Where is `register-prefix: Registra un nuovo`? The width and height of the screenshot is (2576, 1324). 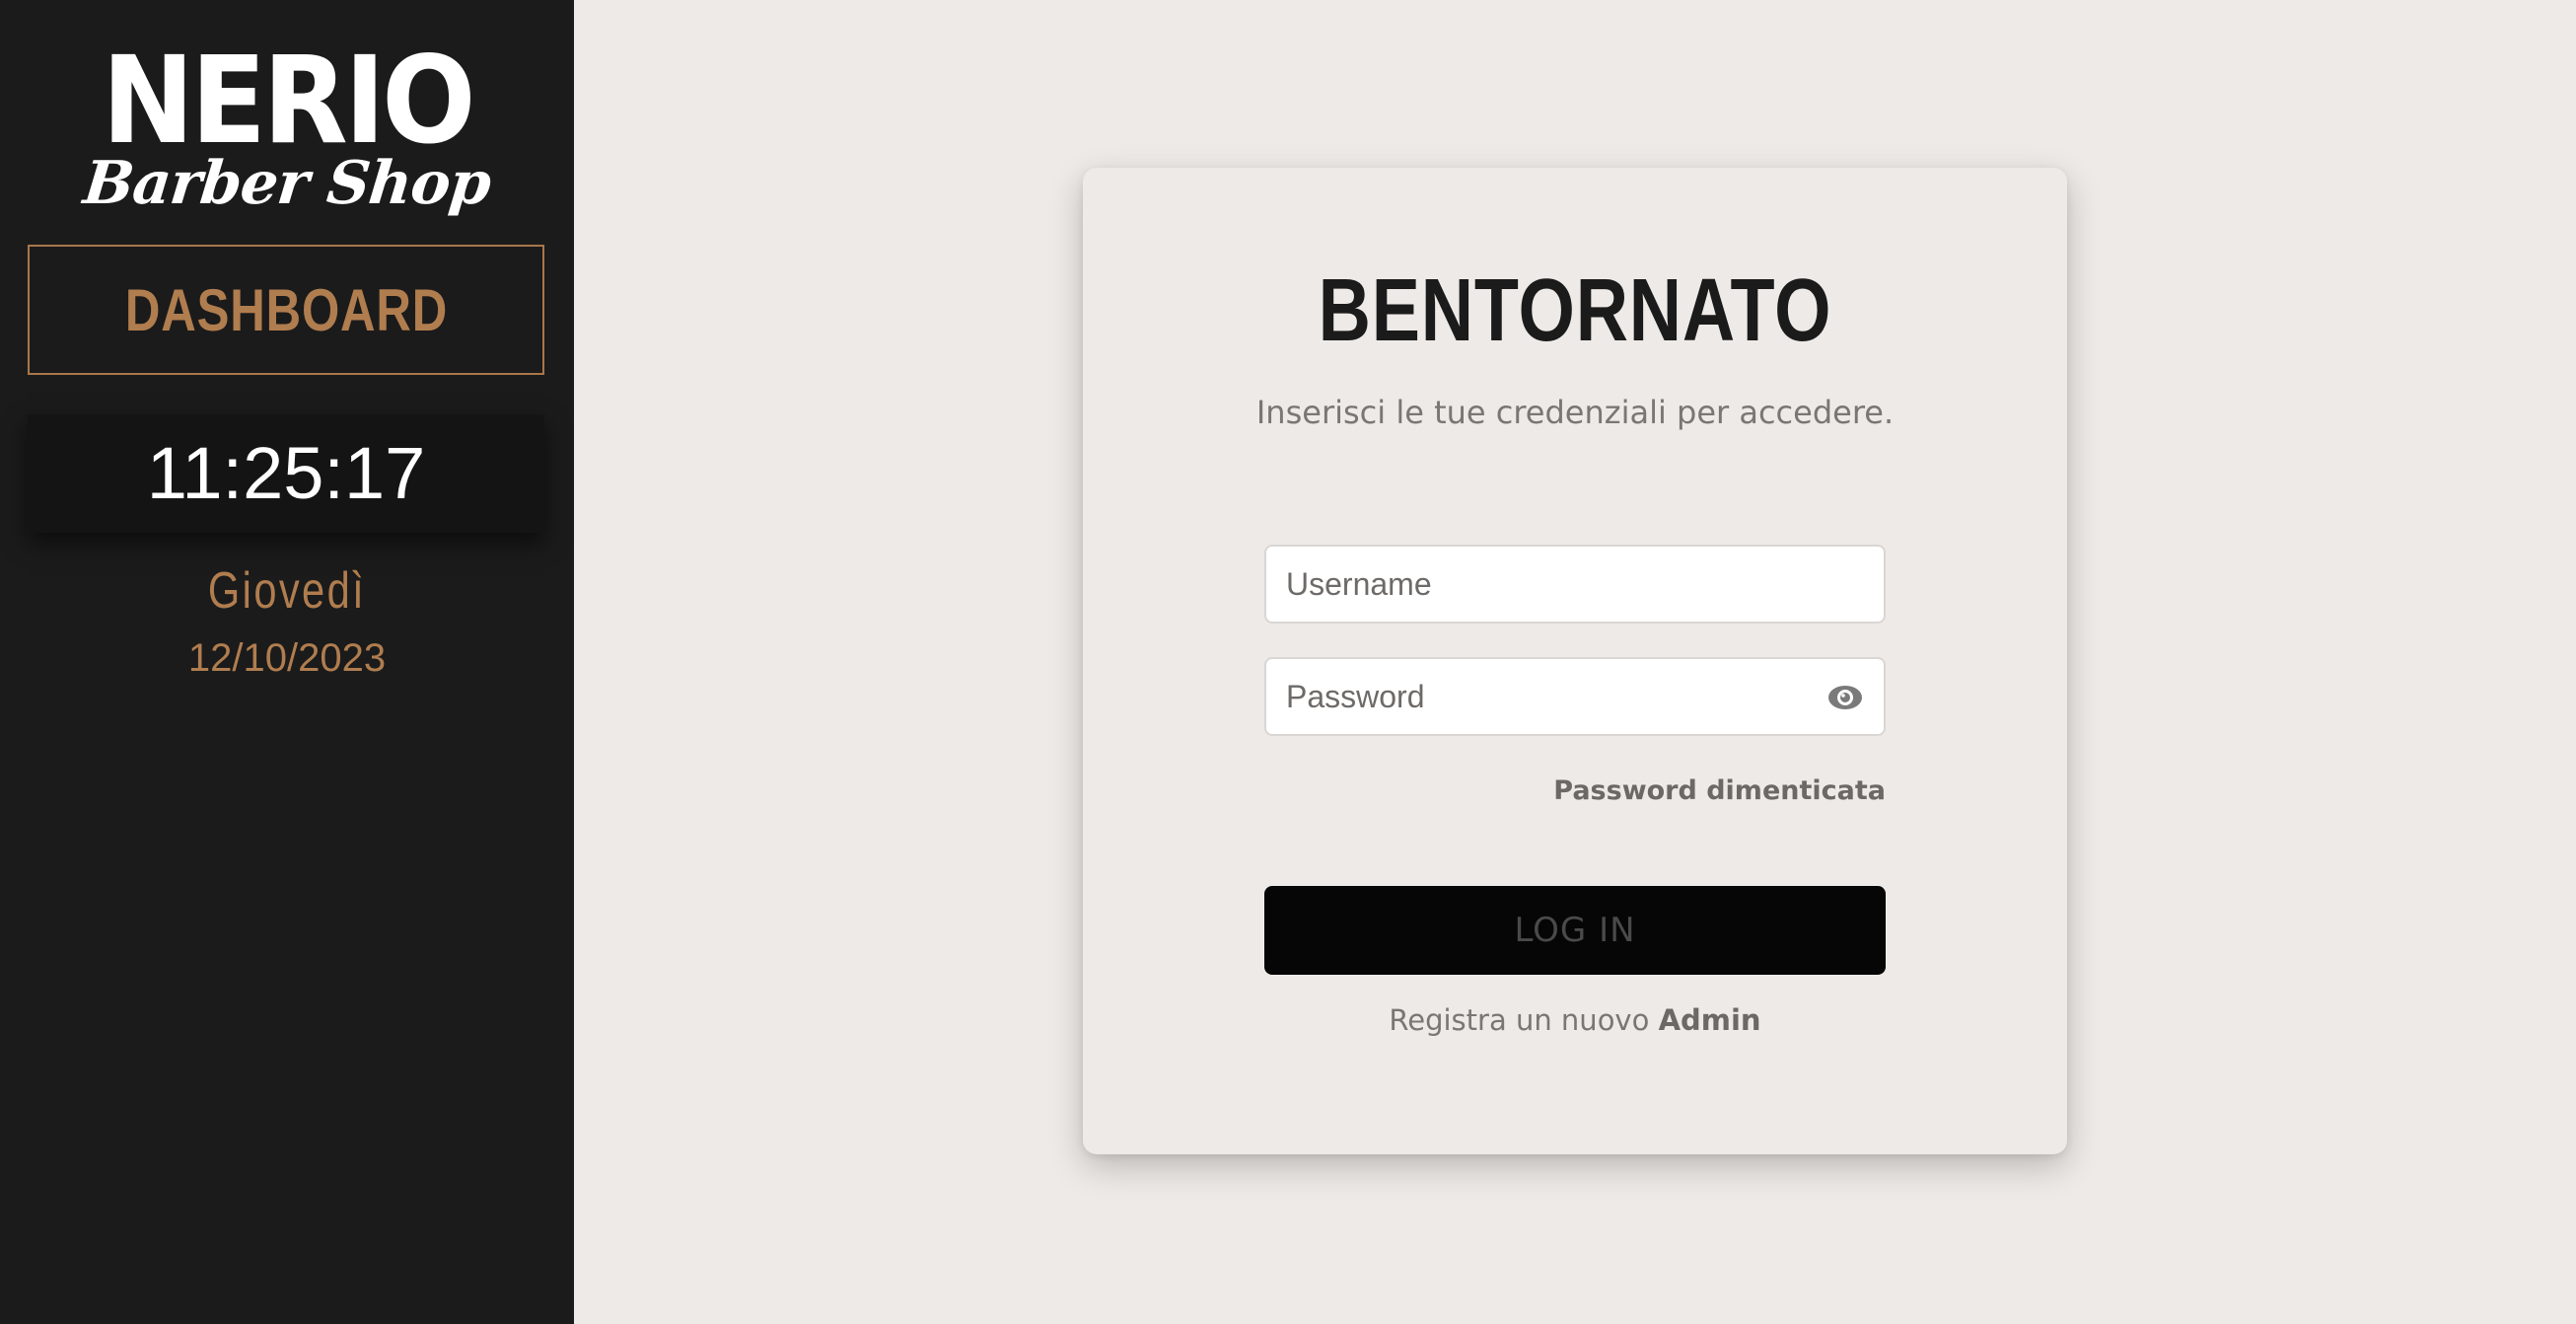
register-prefix: Registra un nuovo is located at coordinates (1519, 1020).